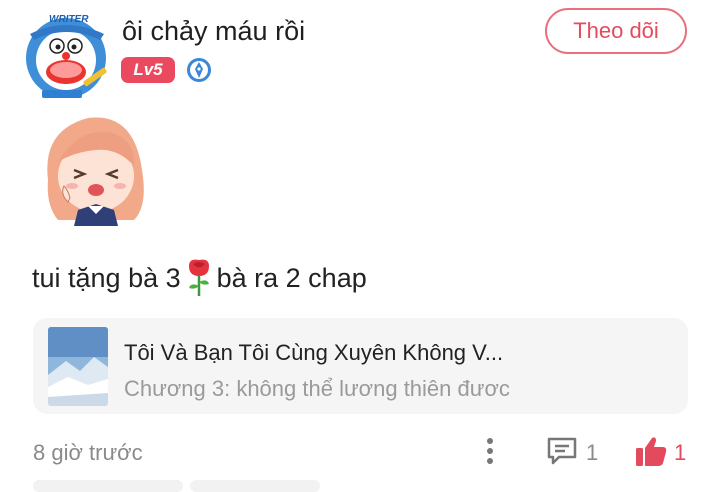  What do you see at coordinates (199, 70) in the screenshot?
I see `verified-writer-icon` at bounding box center [199, 70].